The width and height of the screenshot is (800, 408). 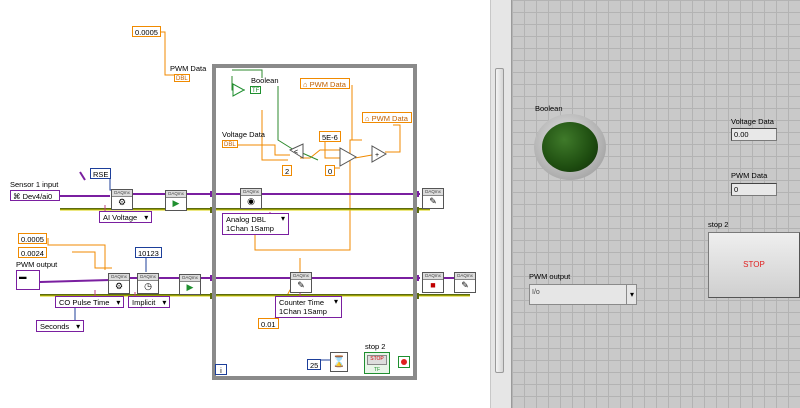 I want to click on daqmx-clear-ai: DAQmx ✎, so click(x=433, y=198).